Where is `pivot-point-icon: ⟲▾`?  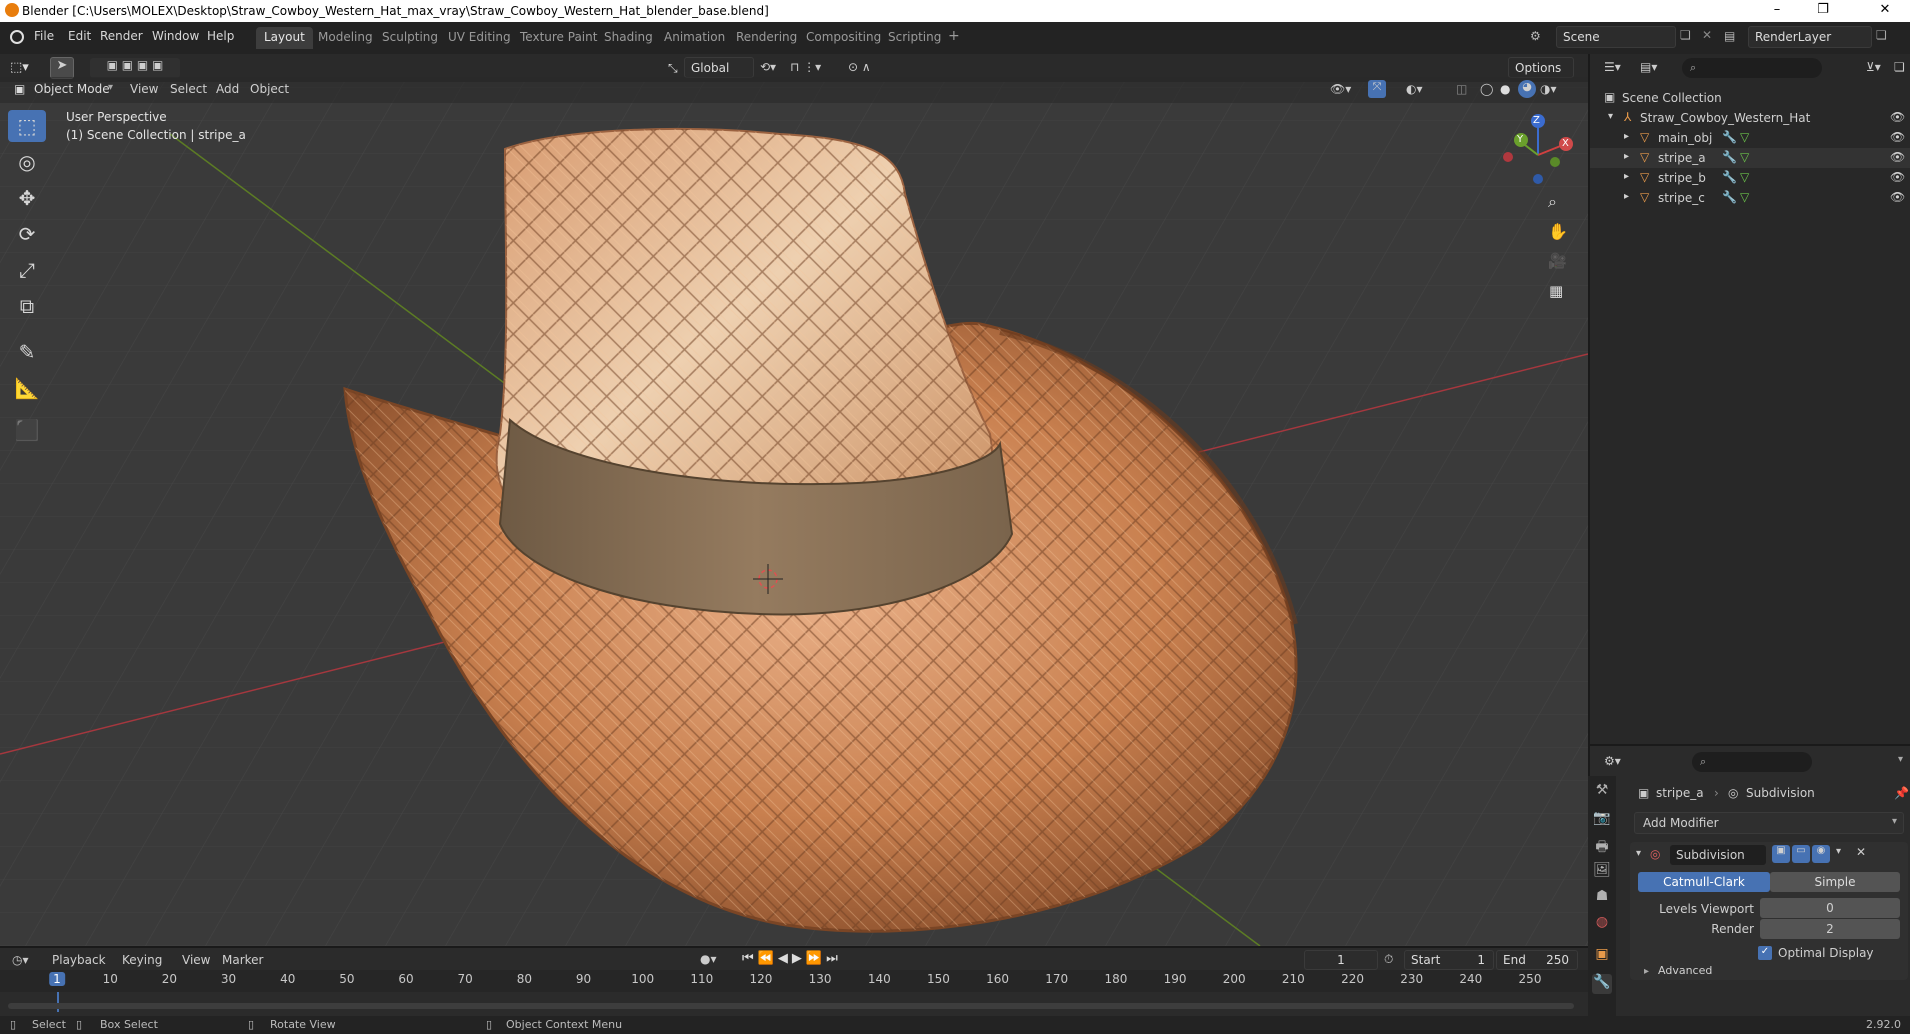 pivot-point-icon: ⟲▾ is located at coordinates (768, 67).